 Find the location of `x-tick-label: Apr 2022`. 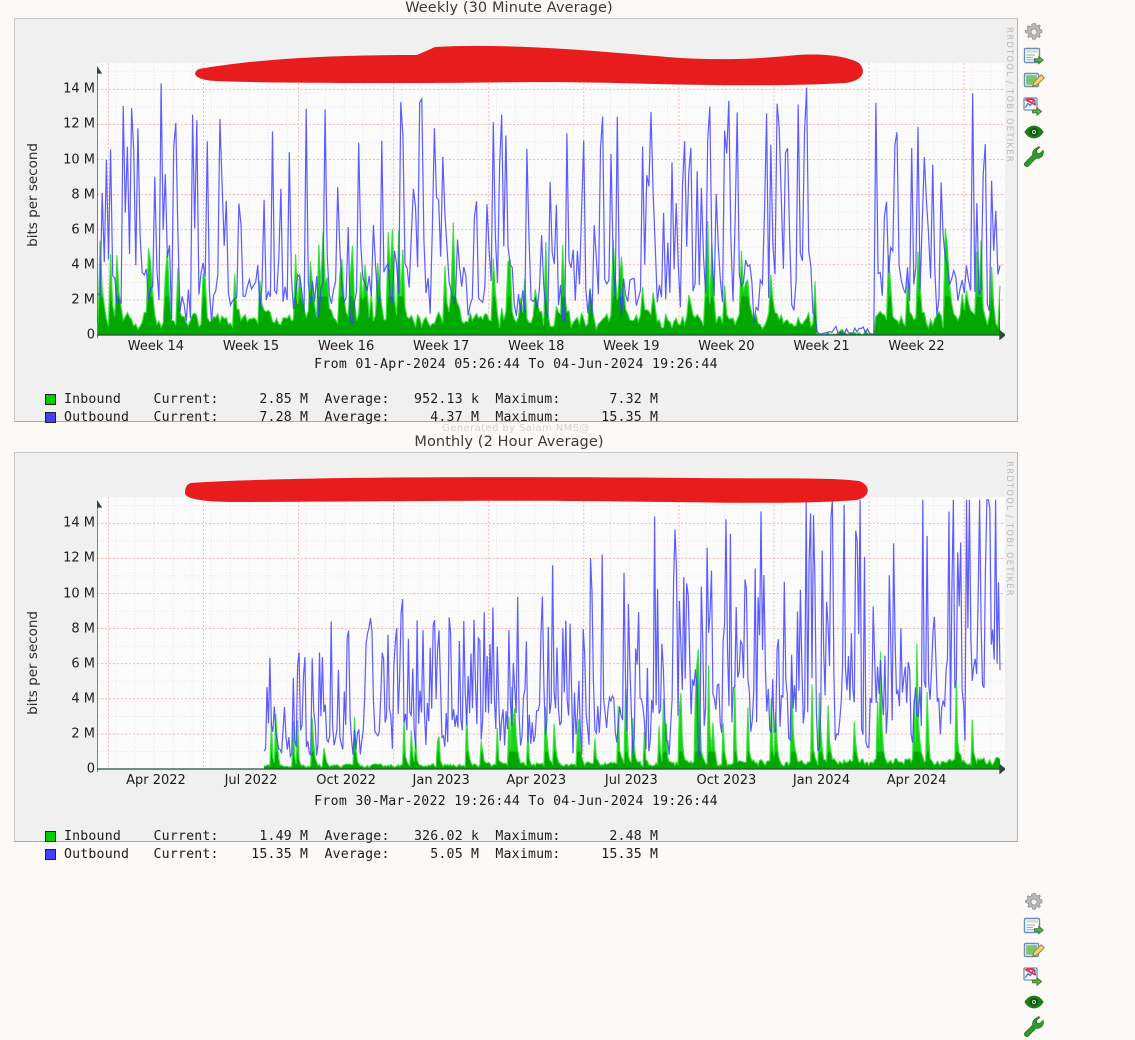

x-tick-label: Apr 2022 is located at coordinates (156, 780).